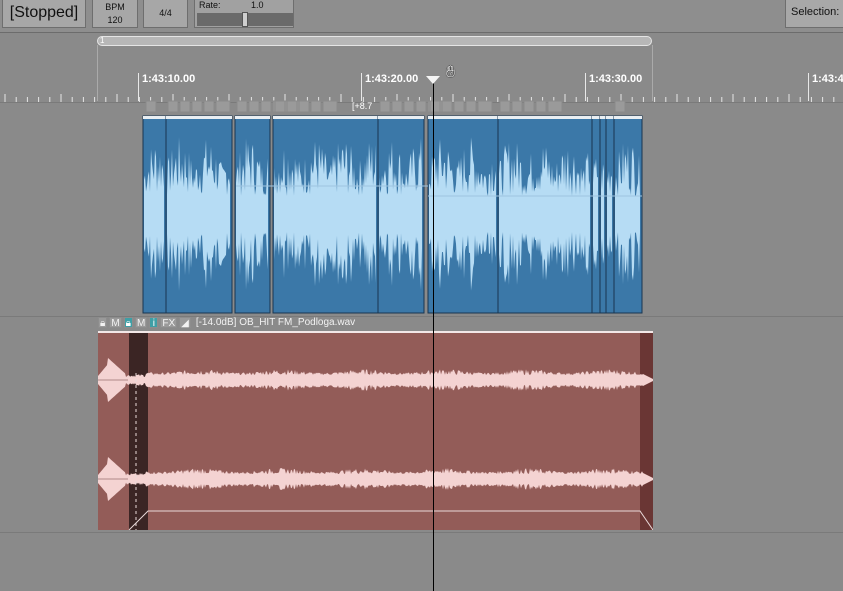  Describe the element at coordinates (185, 323) in the screenshot. I see `envelope-icon: ◢` at that location.